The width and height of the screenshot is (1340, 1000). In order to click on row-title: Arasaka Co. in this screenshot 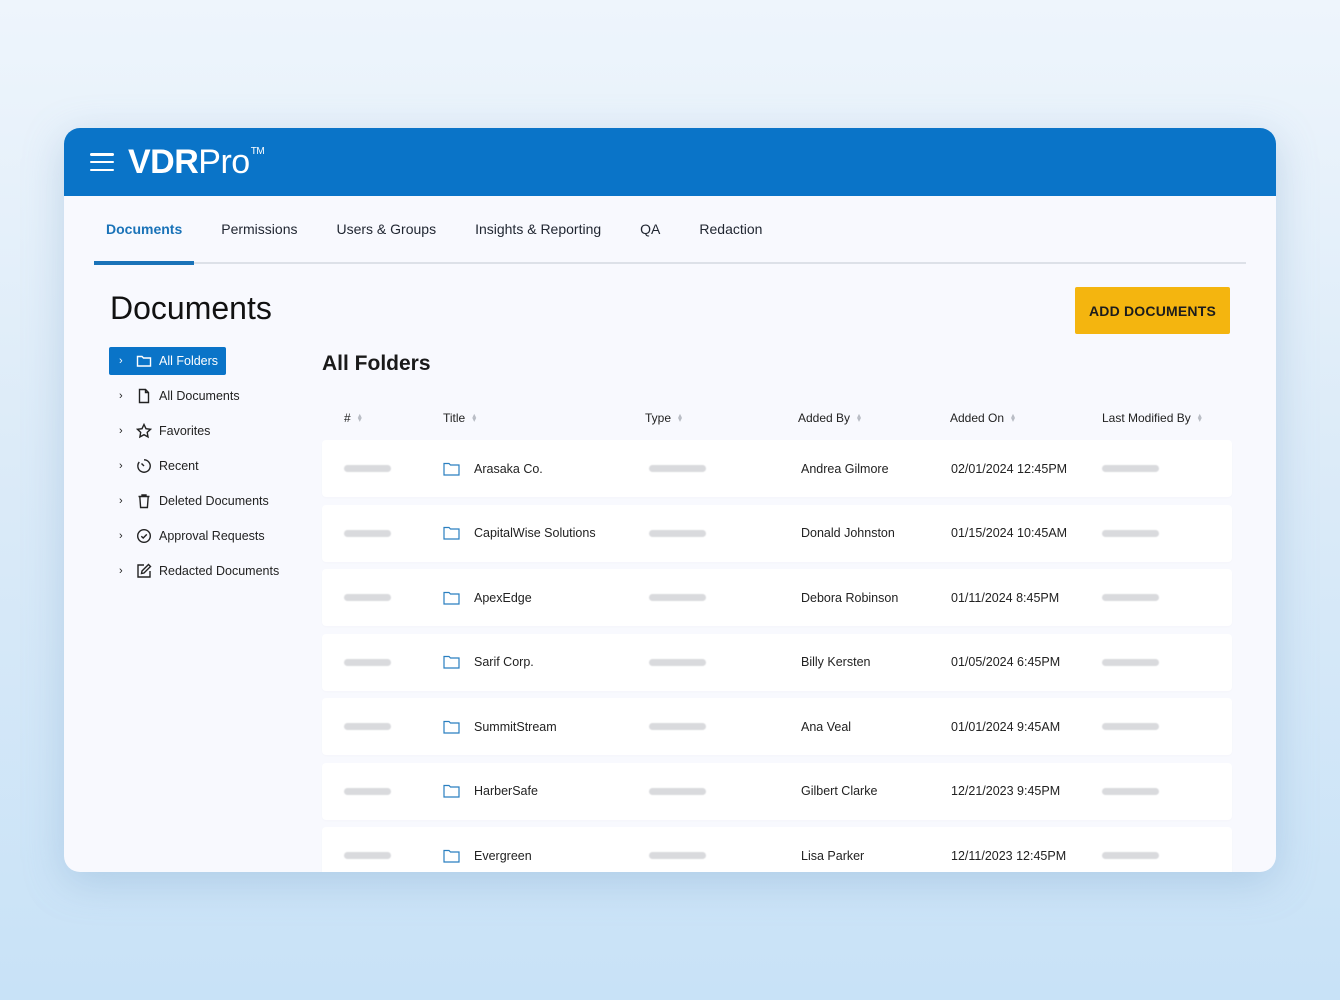, I will do `click(508, 469)`.